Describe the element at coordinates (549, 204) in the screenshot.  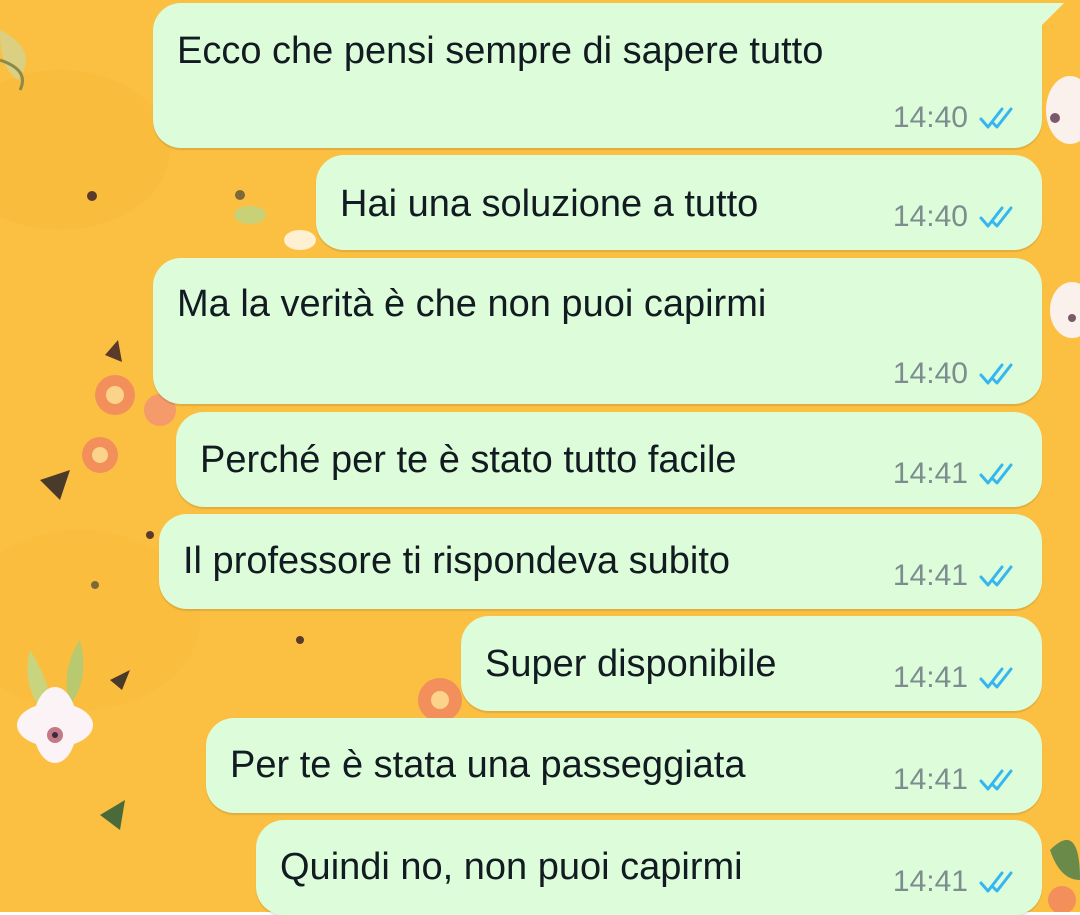
I see `message-text: Hai una soluzione a tutto` at that location.